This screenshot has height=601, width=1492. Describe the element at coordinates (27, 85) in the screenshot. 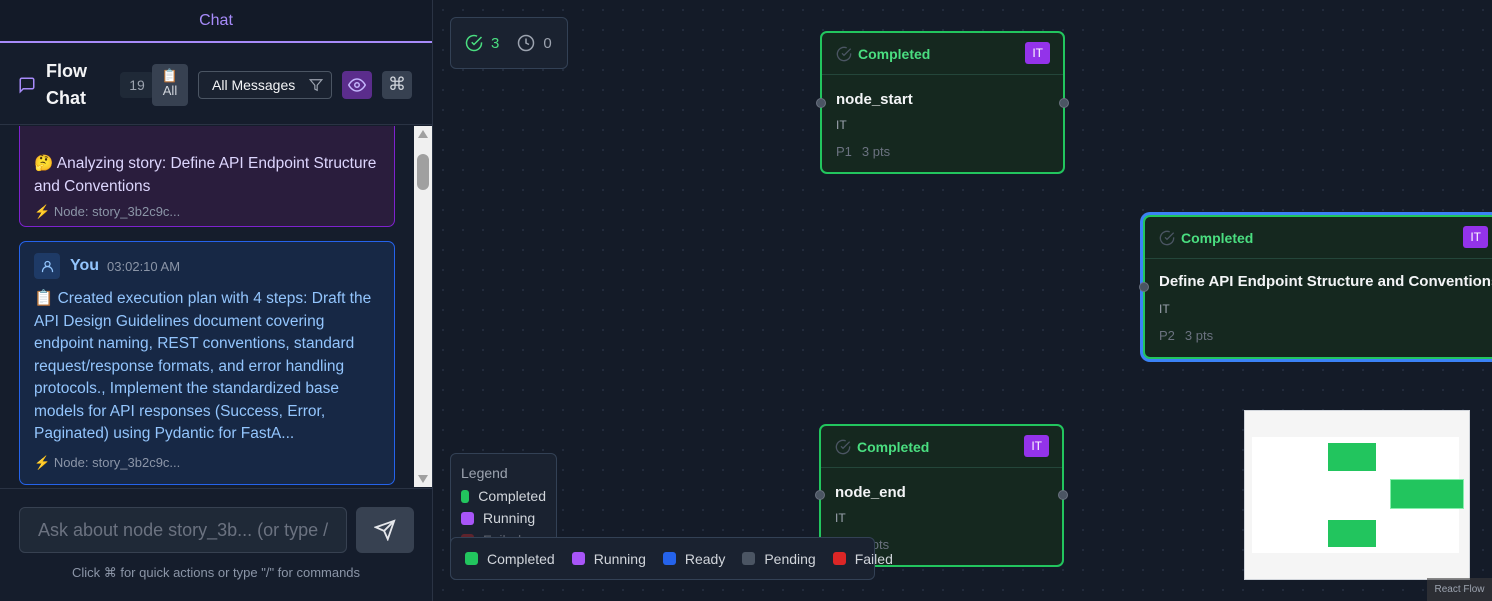

I see `message-square-icon` at that location.